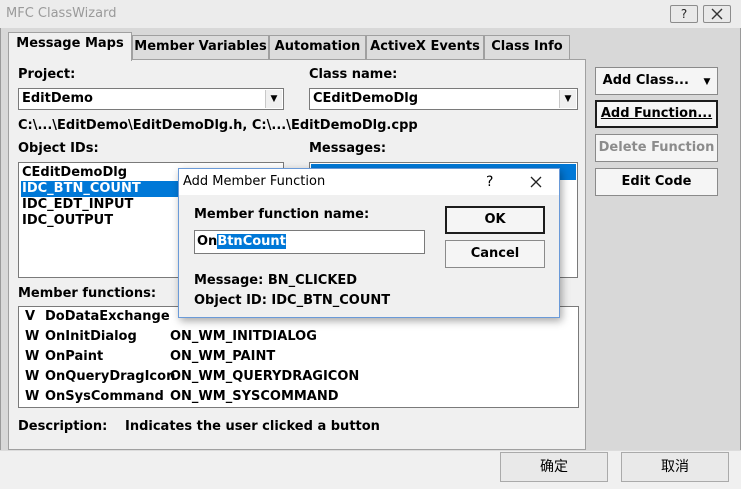  I want to click on object-ids-label: Object IDs:, so click(58, 148).